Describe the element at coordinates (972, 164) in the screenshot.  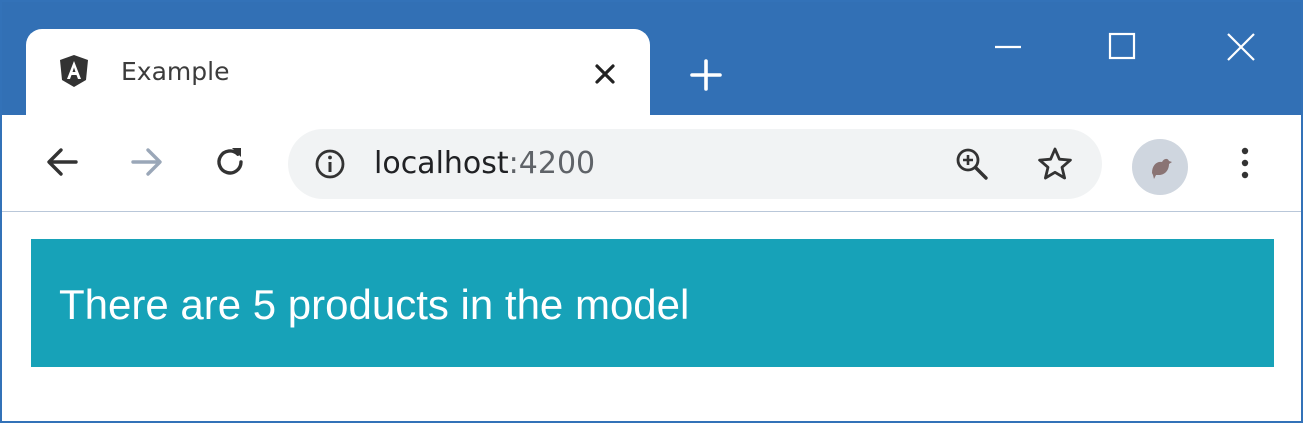
I see `zoom-in-icon` at that location.